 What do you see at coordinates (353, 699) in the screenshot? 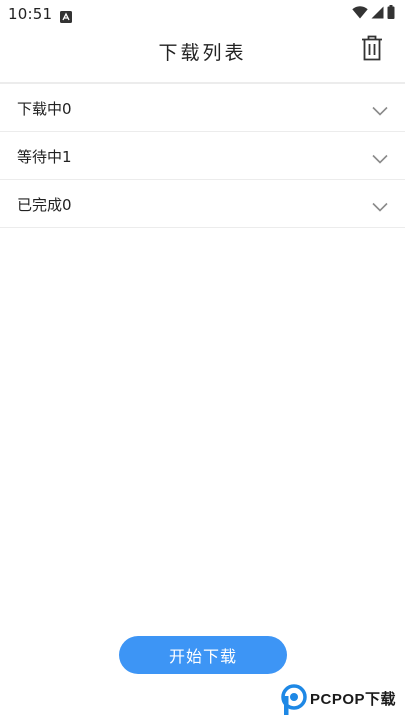
I see `watermark-text: PCPOP下载` at bounding box center [353, 699].